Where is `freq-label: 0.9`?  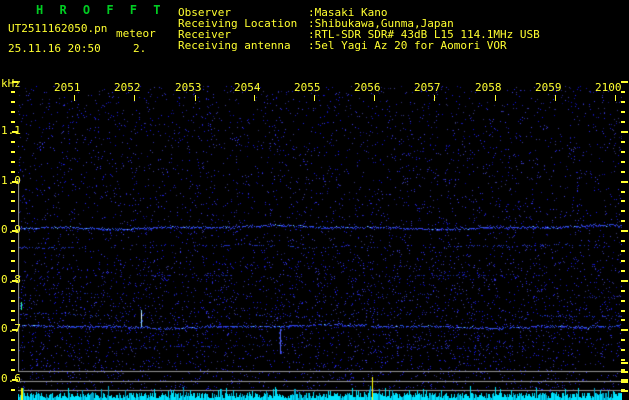
freq-label: 0.9 is located at coordinates (11, 229).